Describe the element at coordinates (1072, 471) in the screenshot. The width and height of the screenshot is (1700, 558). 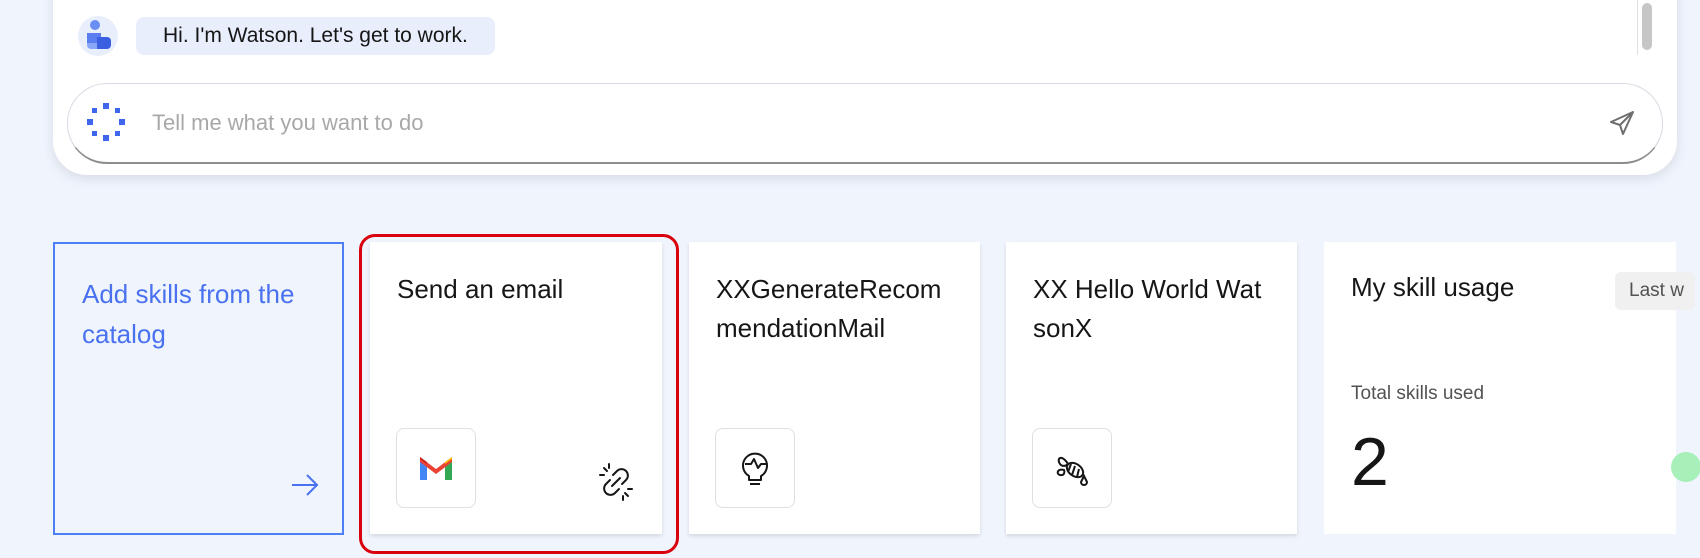
I see `bee-icon` at that location.